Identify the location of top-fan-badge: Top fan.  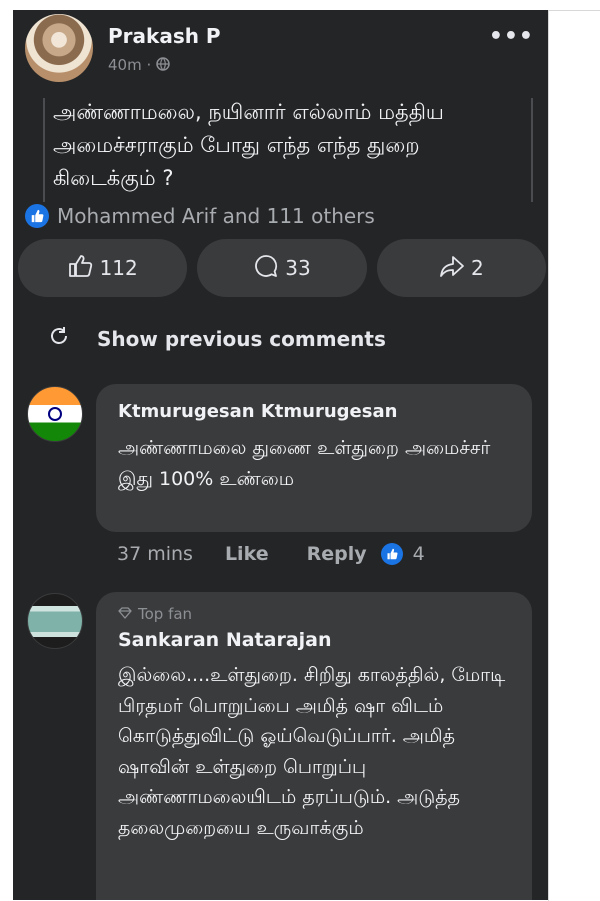
(155, 614).